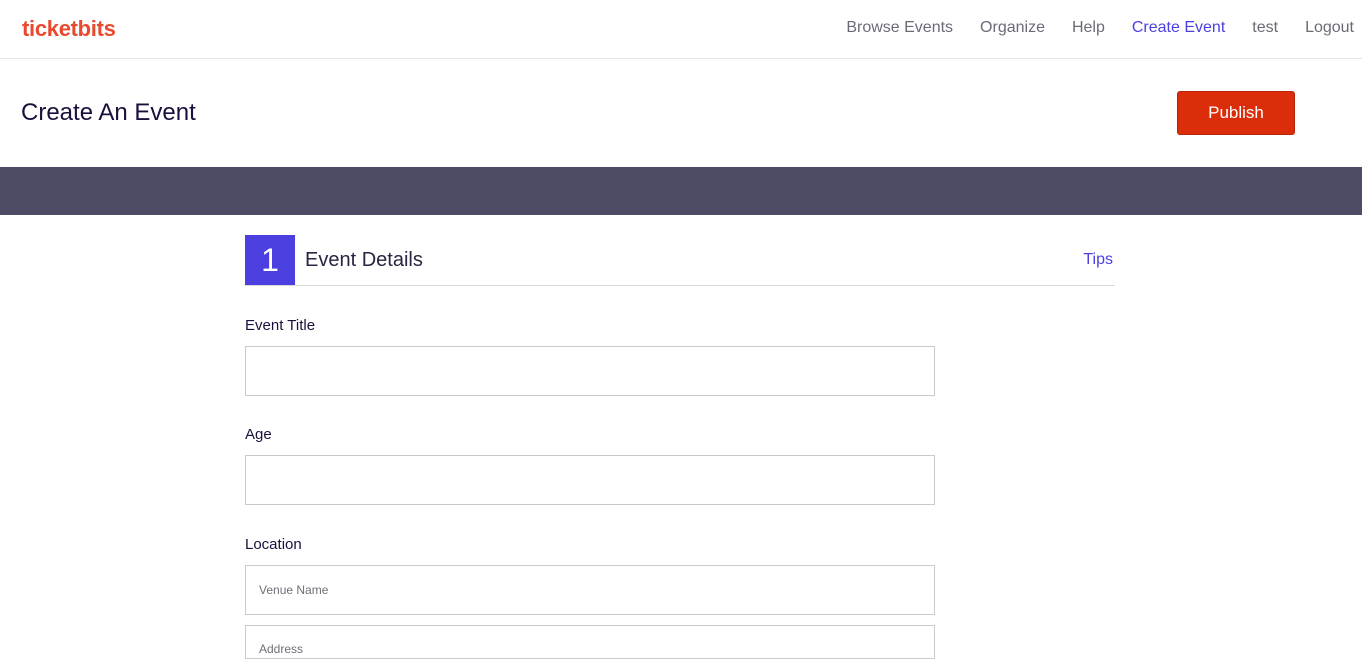 The image size is (1362, 659). Describe the element at coordinates (899, 28) in the screenshot. I see `nav-browse-events: Browse Events` at that location.